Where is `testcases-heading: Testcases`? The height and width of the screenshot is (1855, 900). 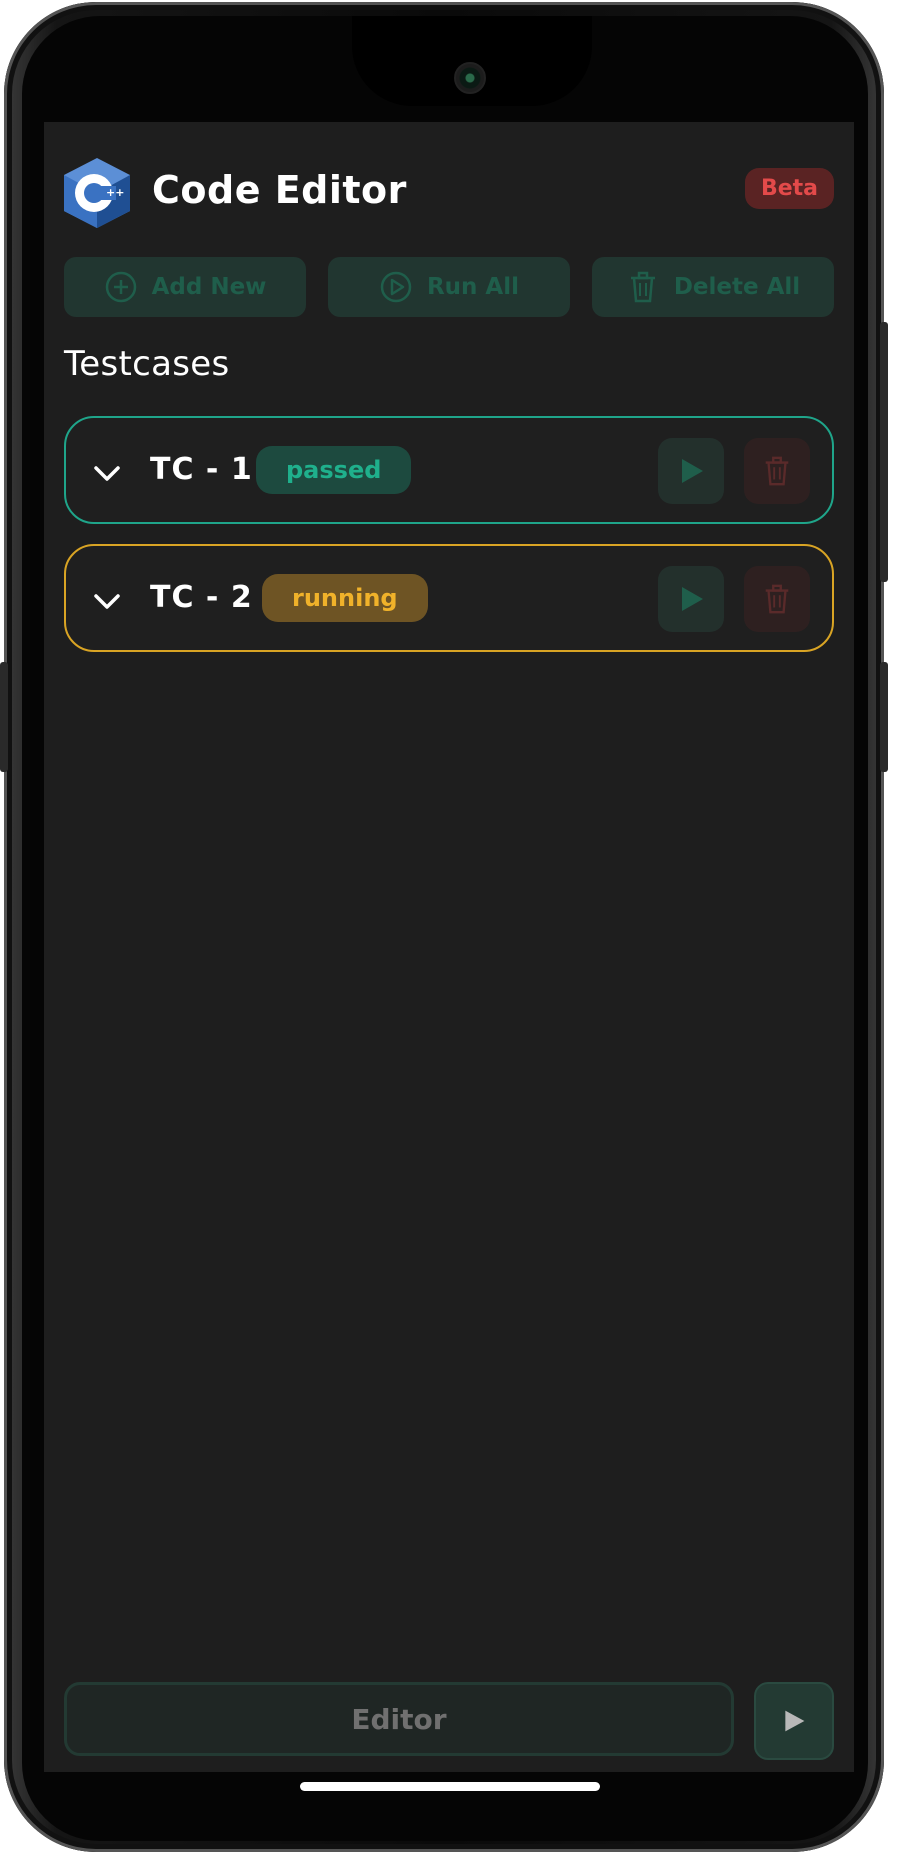 testcases-heading: Testcases is located at coordinates (147, 364).